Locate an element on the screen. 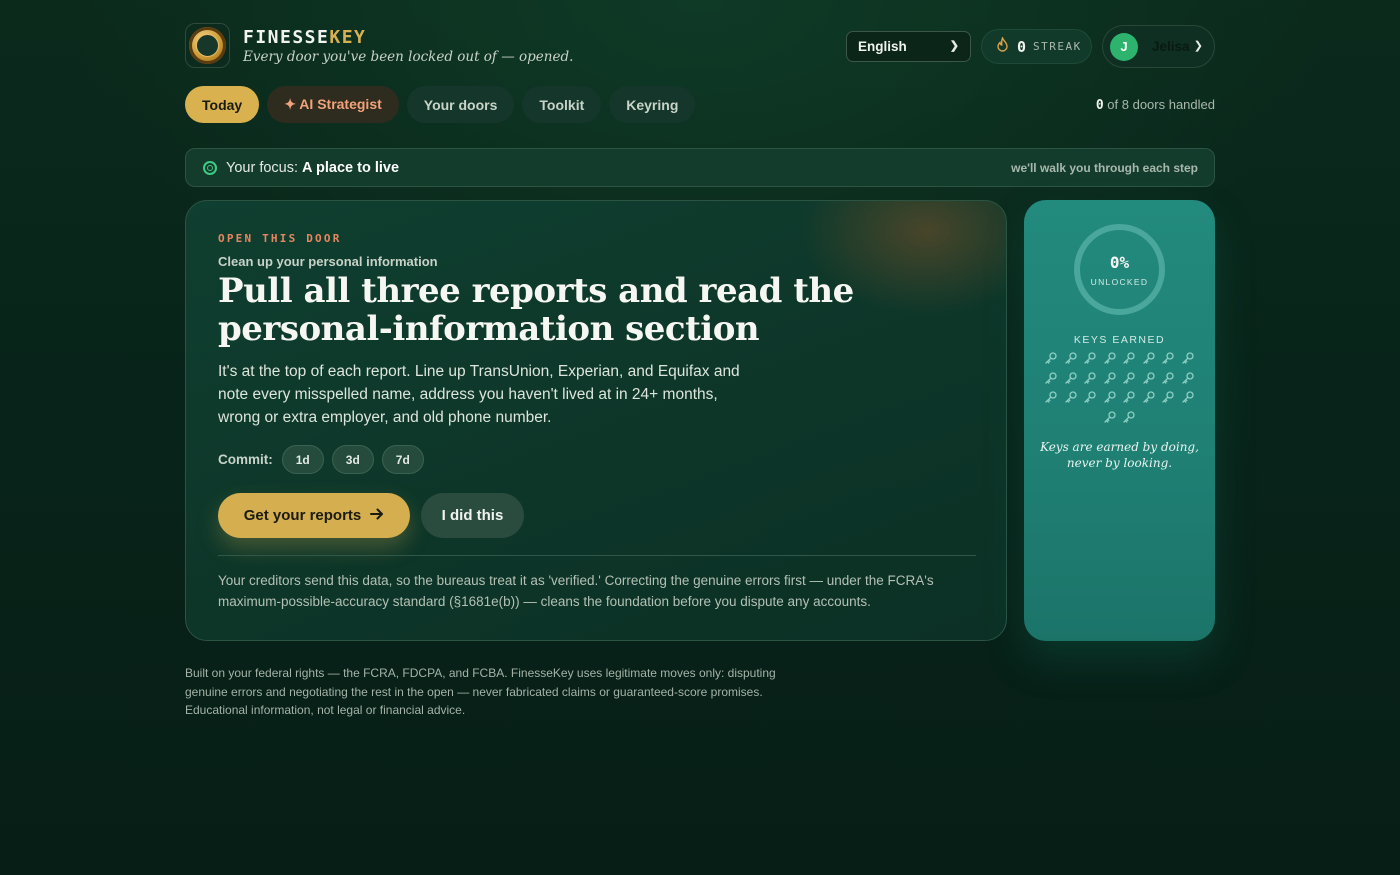  i-did-this-button: I did this is located at coordinates (472, 515).